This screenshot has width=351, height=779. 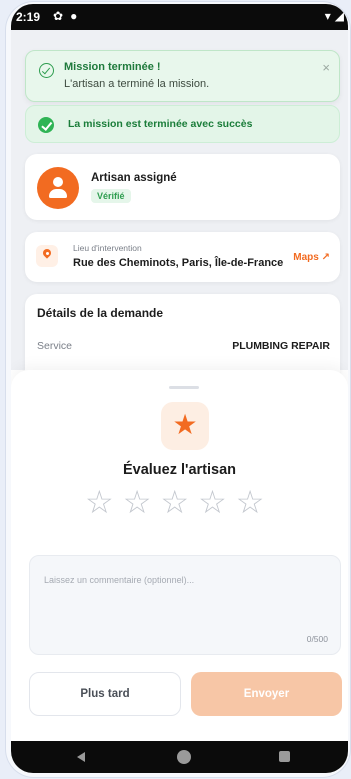 What do you see at coordinates (184, 757) in the screenshot?
I see `home-icon` at bounding box center [184, 757].